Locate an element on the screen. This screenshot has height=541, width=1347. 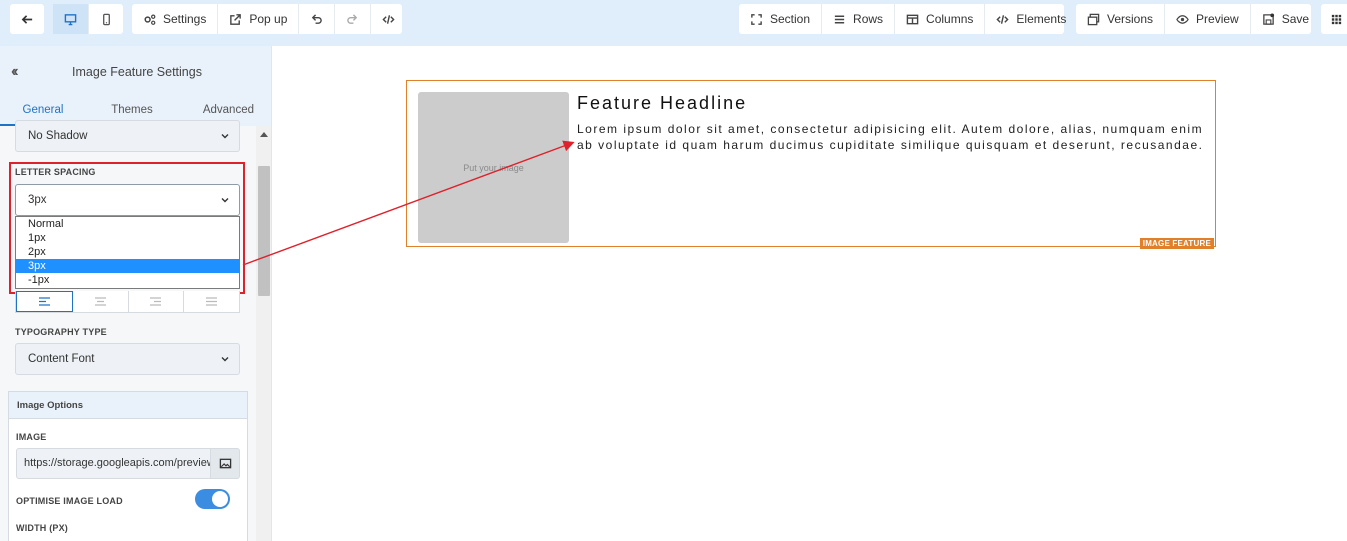
apps-button is located at coordinates (1334, 19).